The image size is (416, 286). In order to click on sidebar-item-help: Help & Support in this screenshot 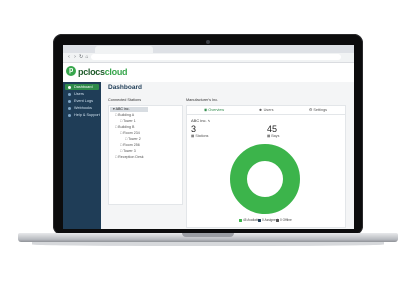, I will do `click(82, 115)`.